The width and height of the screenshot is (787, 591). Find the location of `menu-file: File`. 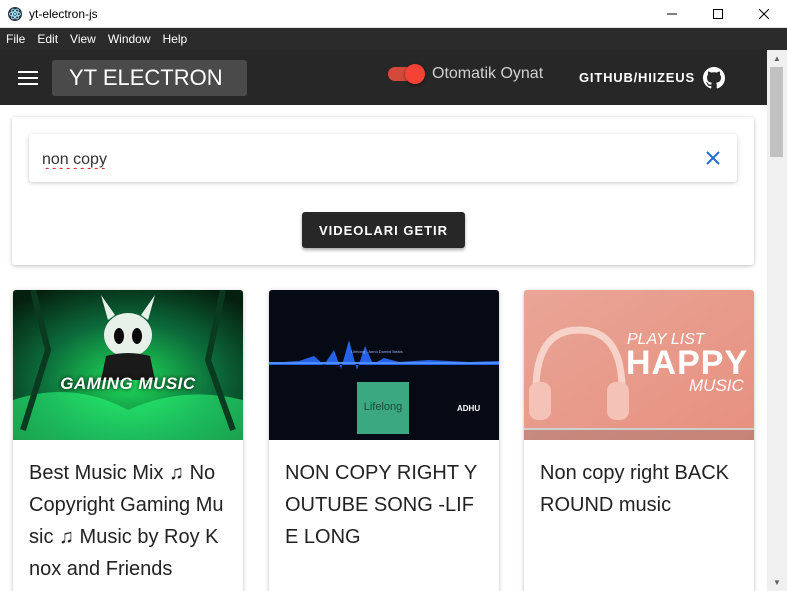

menu-file: File is located at coordinates (15, 39).